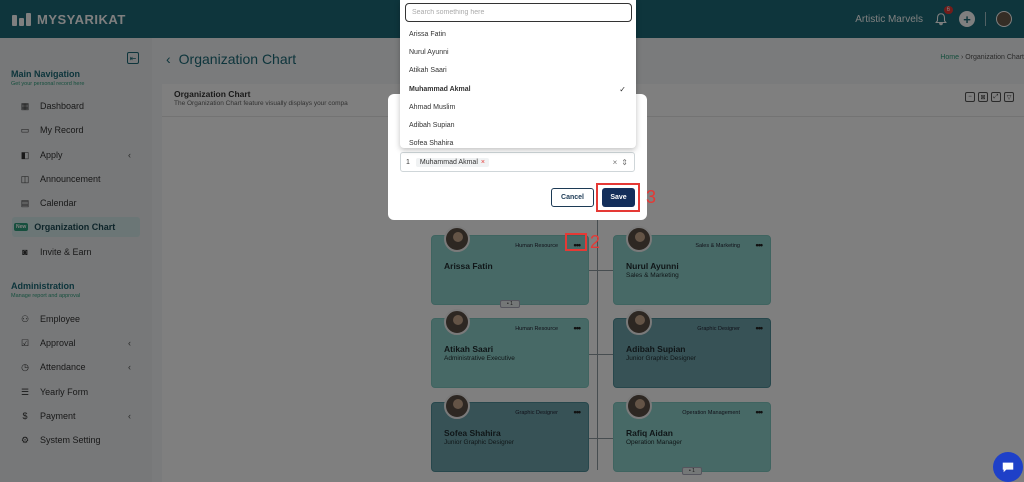 The image size is (1024, 482). What do you see at coordinates (518, 70) in the screenshot?
I see `dropdown-option: Atikah Saari` at bounding box center [518, 70].